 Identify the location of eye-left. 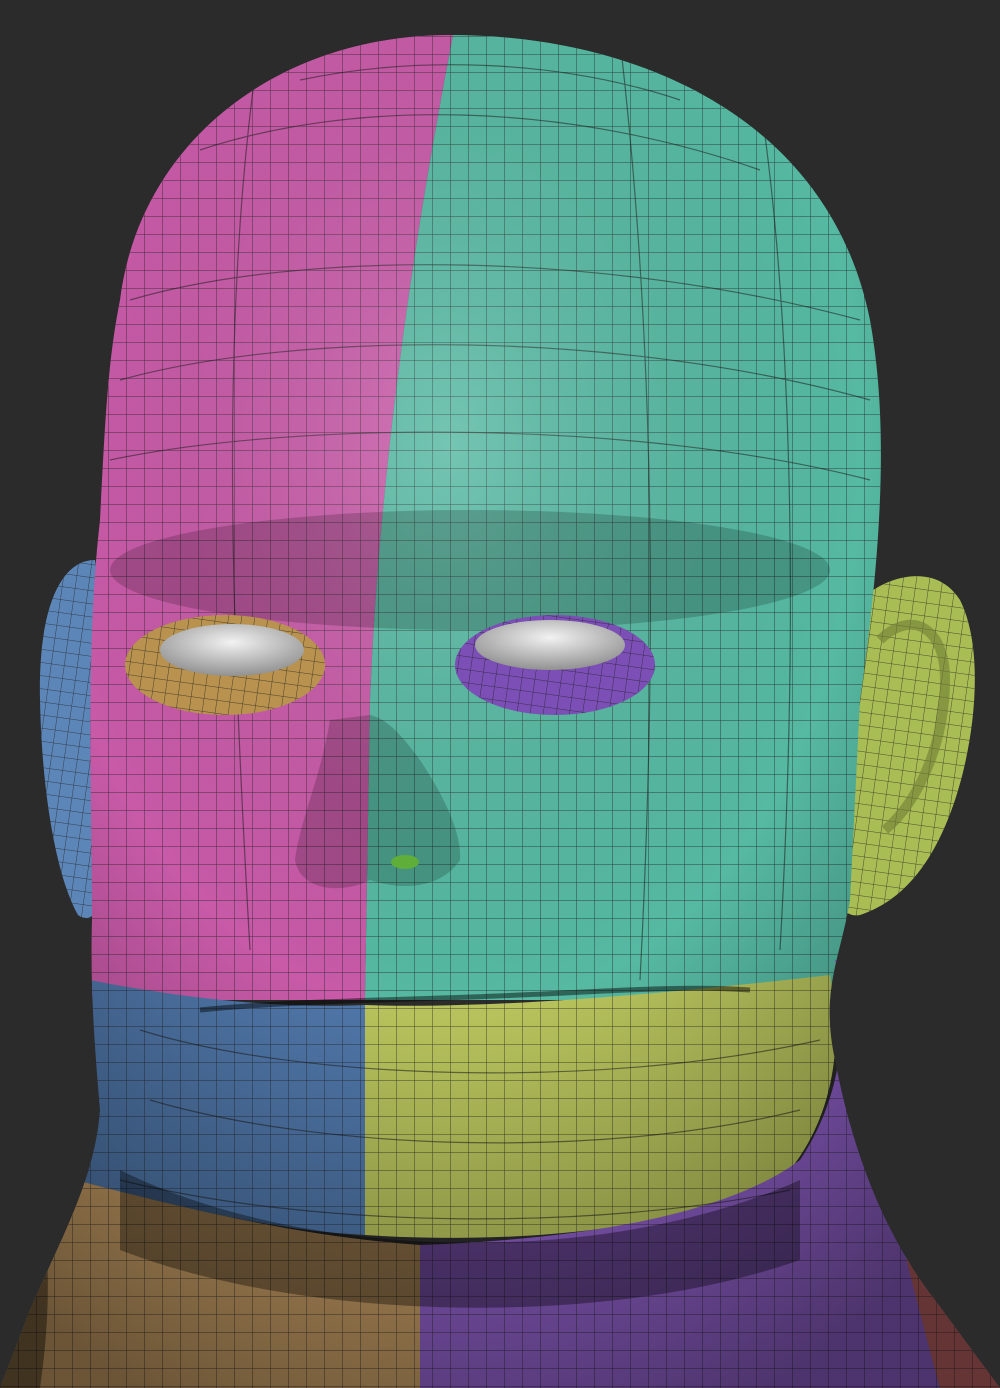
(555, 665).